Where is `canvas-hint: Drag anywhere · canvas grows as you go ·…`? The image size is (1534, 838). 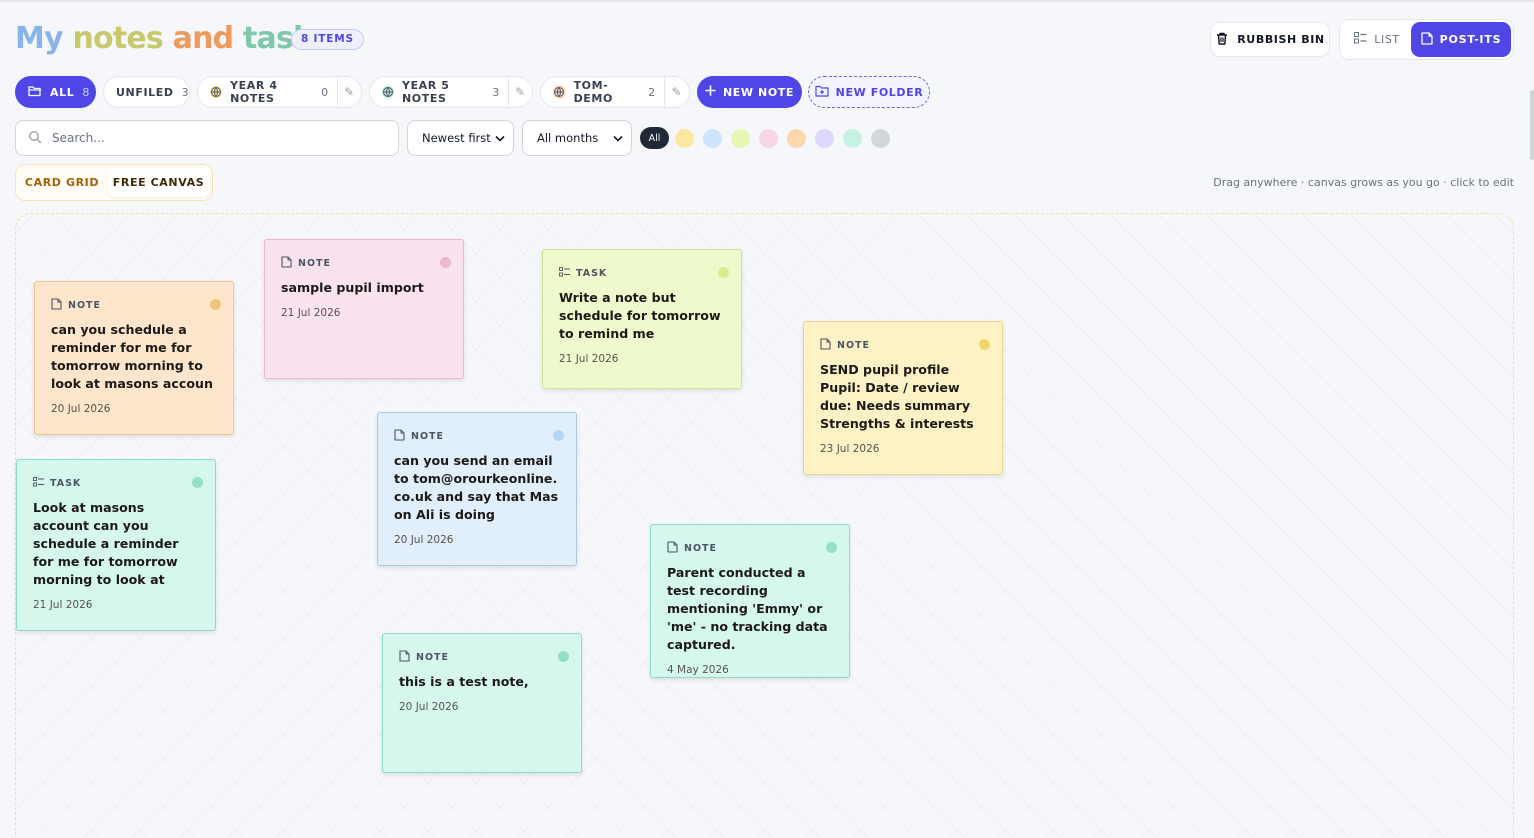 canvas-hint: Drag anywhere · canvas grows as you go ·… is located at coordinates (1363, 182).